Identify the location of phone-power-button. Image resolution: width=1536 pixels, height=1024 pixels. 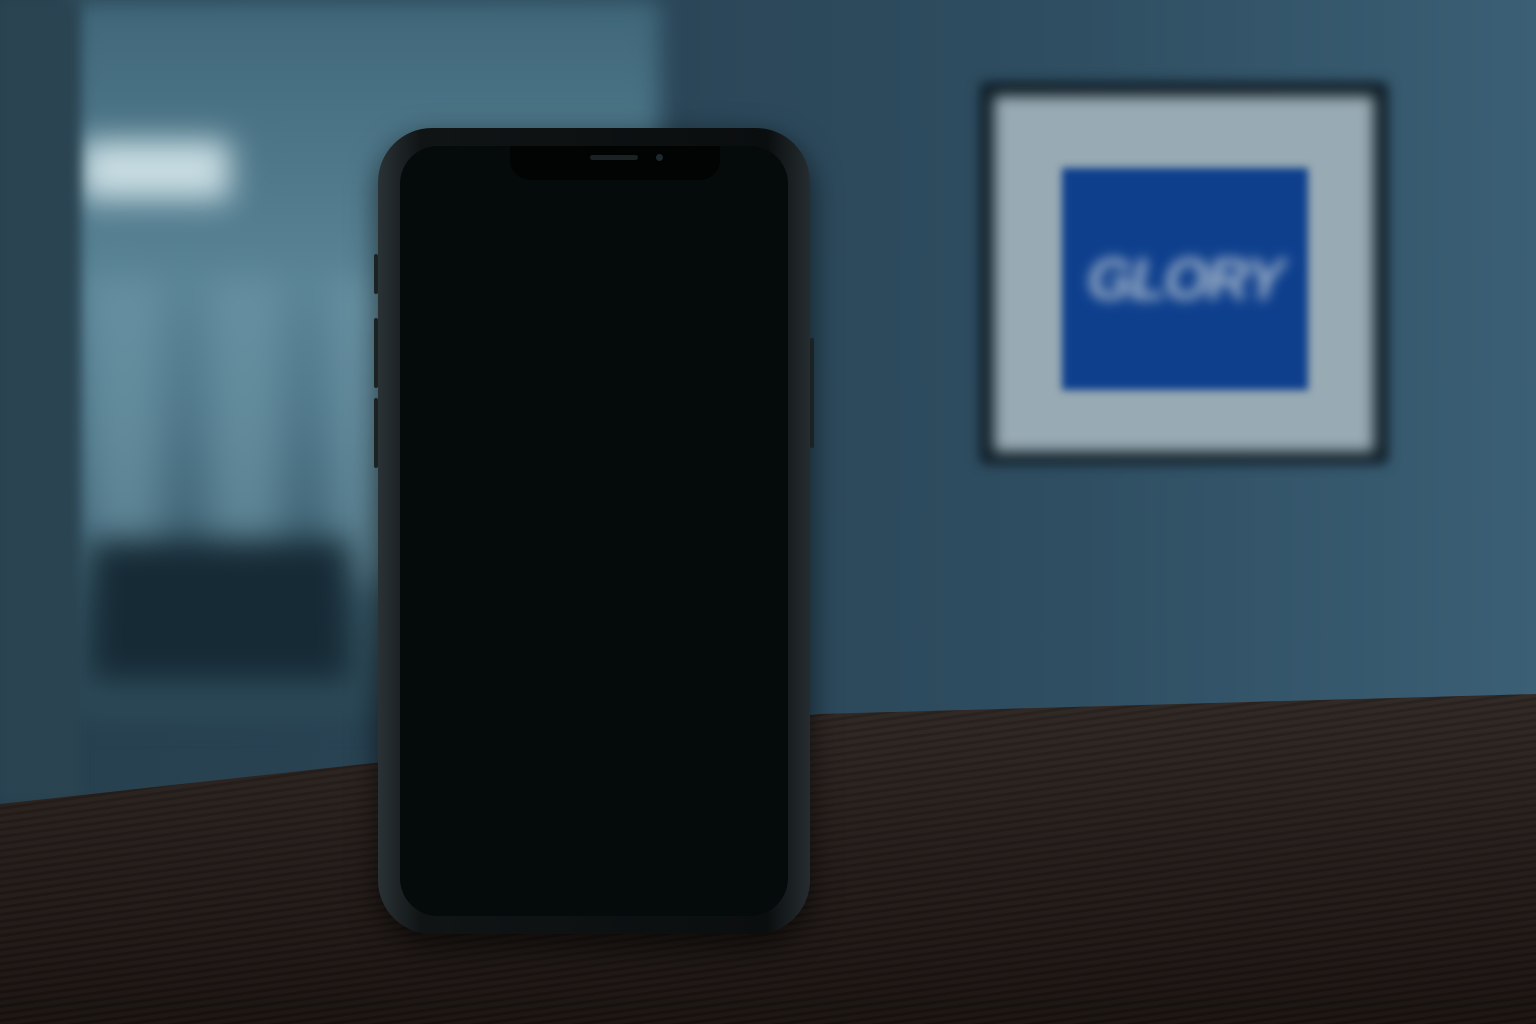
(812, 393).